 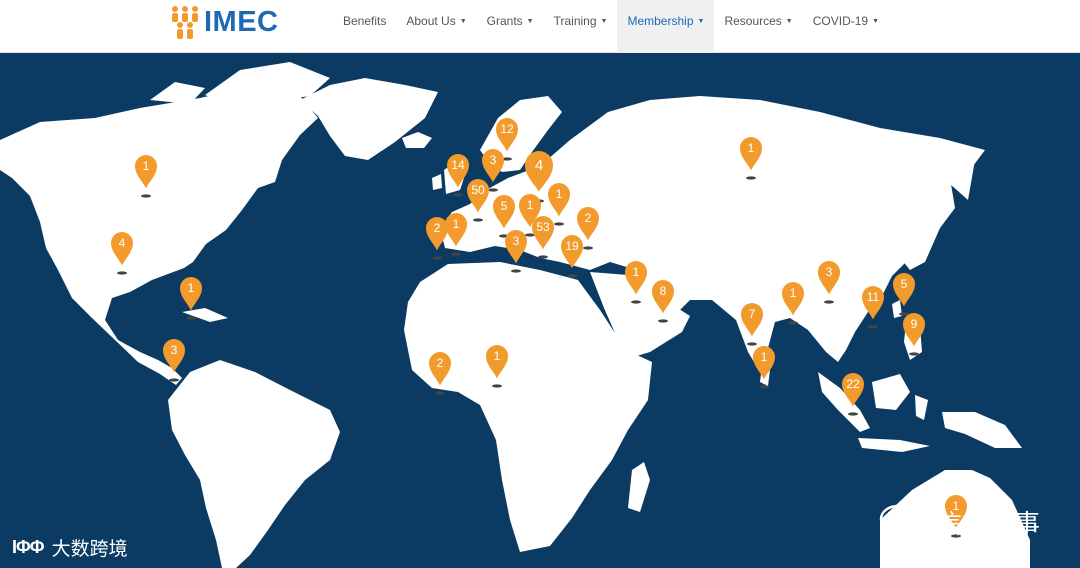 I want to click on nav-training: Training ▼, so click(x=581, y=20).